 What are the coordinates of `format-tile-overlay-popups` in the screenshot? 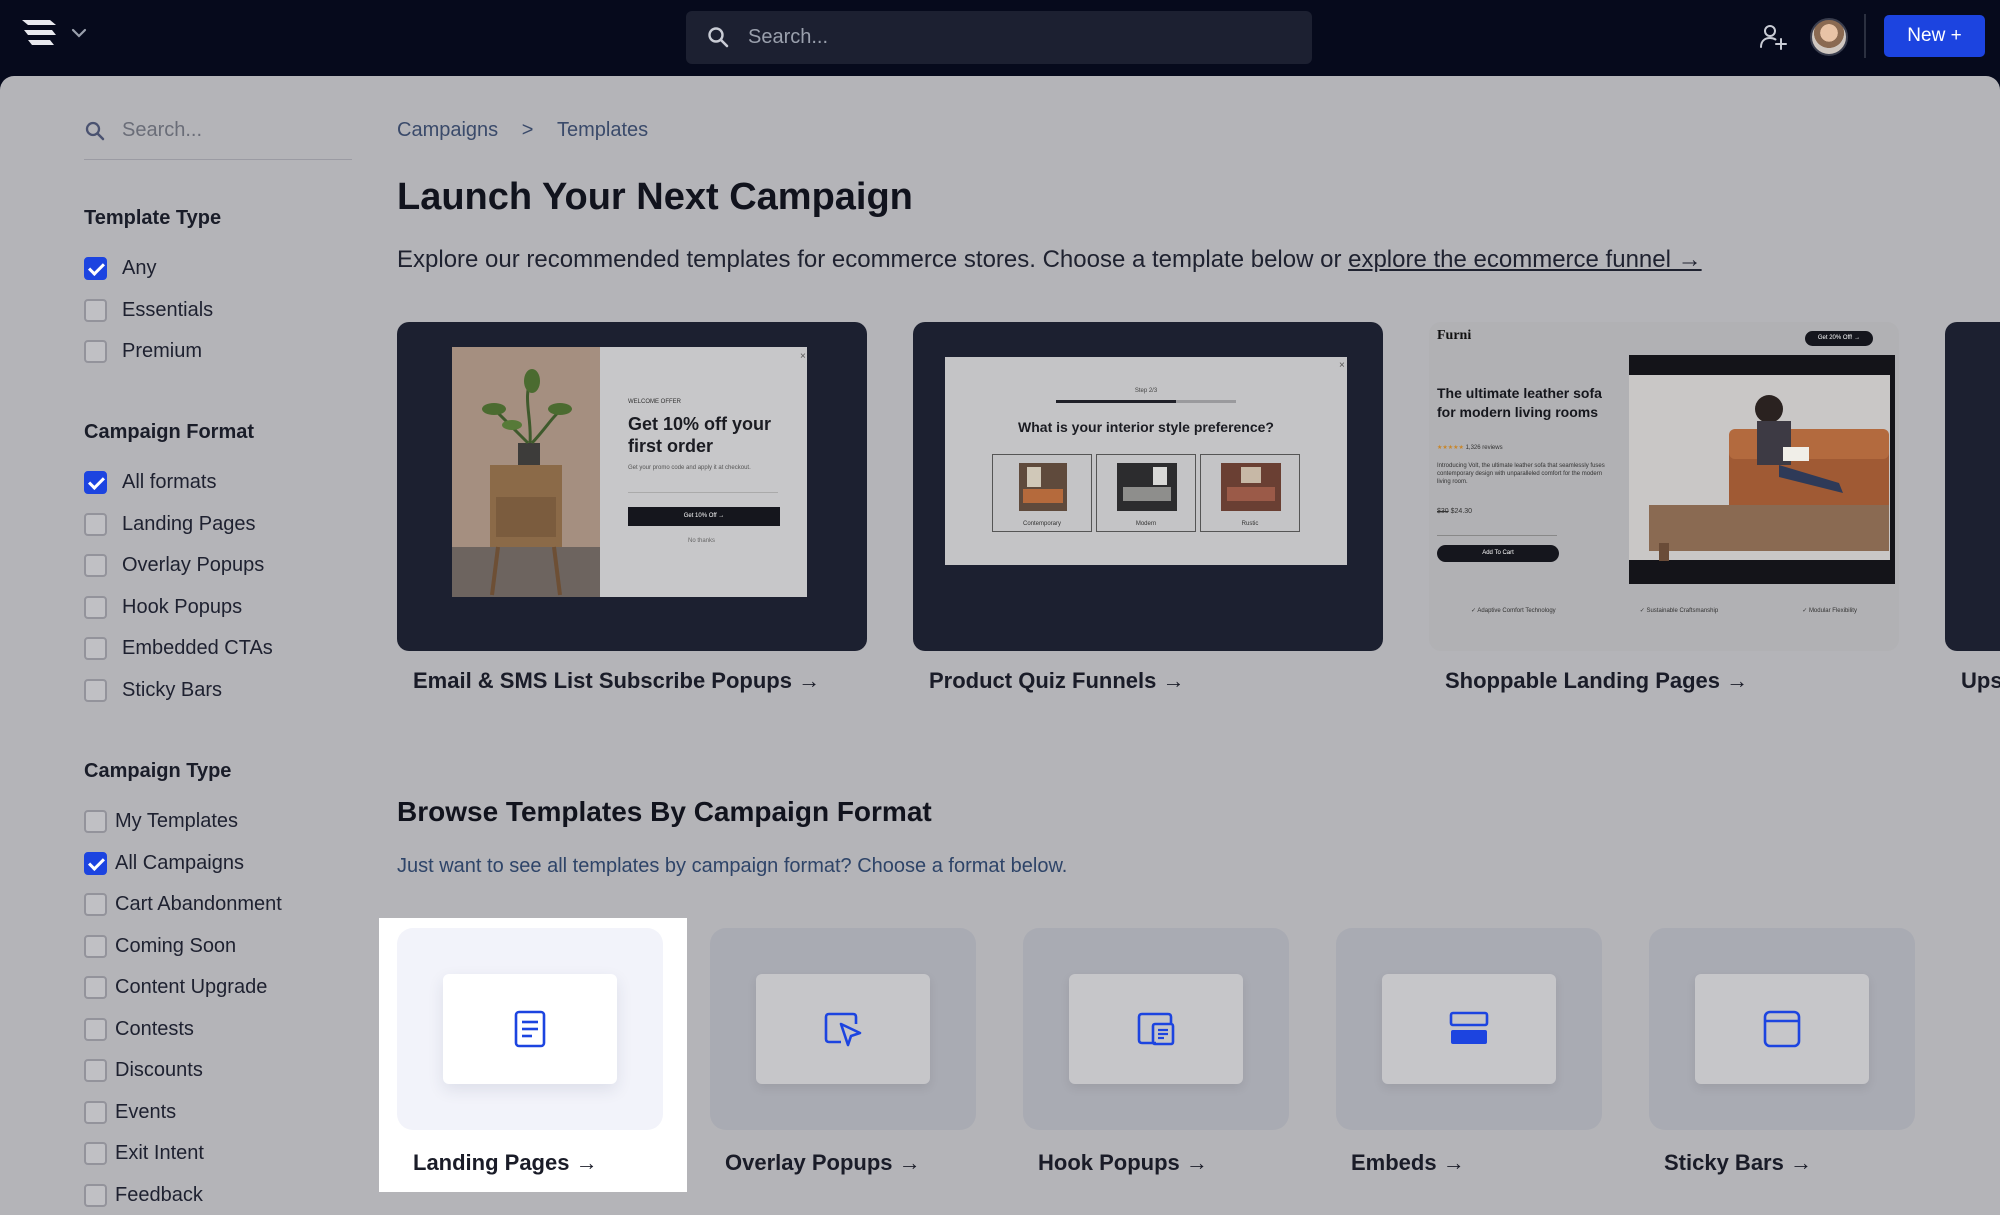 It's located at (843, 1029).